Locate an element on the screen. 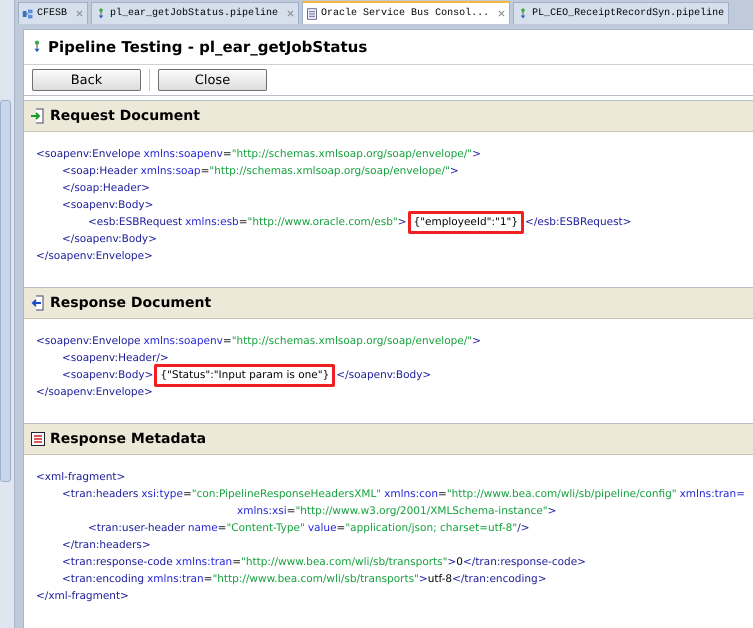 The height and width of the screenshot is (628, 753). xml-tag: <tran:response-code is located at coordinates (117, 562).